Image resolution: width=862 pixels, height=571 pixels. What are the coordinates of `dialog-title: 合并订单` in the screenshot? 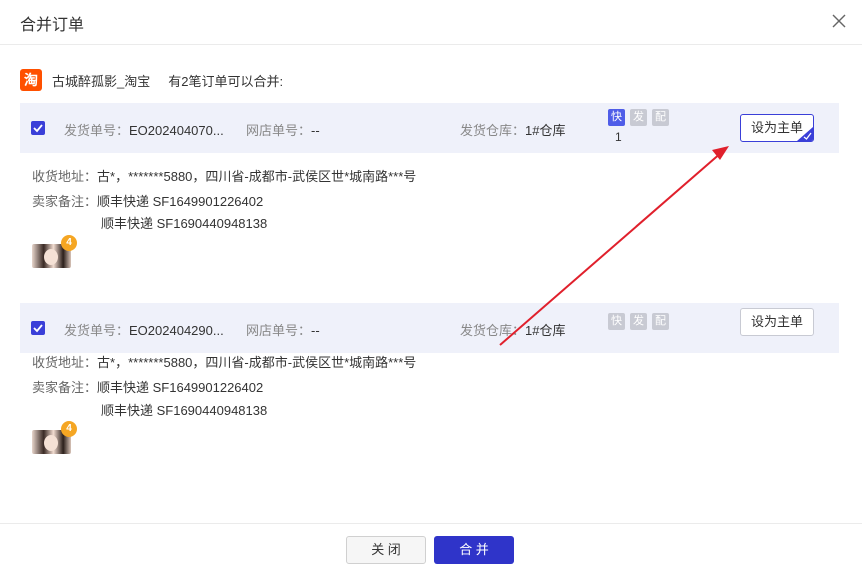 It's located at (52, 25).